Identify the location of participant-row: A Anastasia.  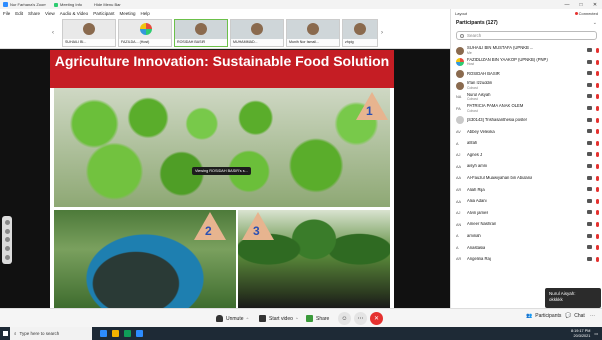
(526, 248).